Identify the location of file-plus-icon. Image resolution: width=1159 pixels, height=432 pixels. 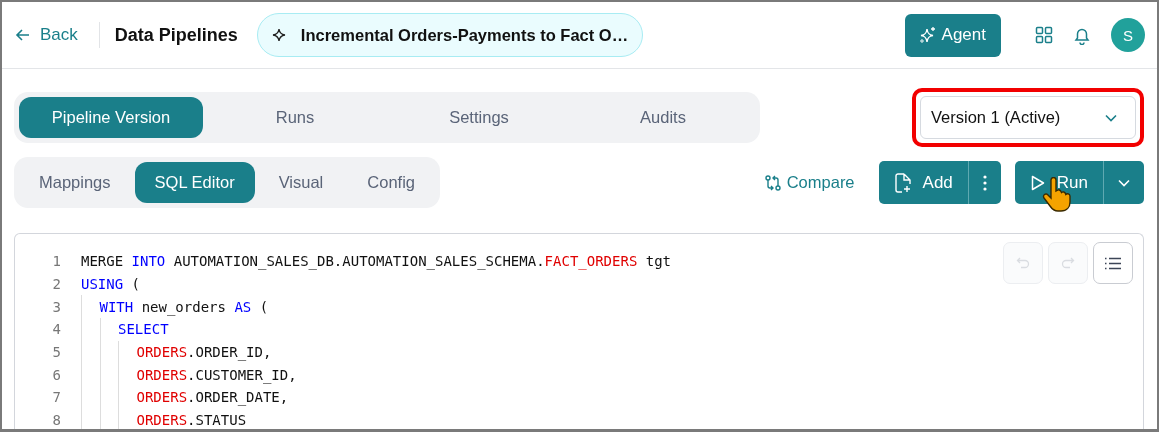
(902, 182).